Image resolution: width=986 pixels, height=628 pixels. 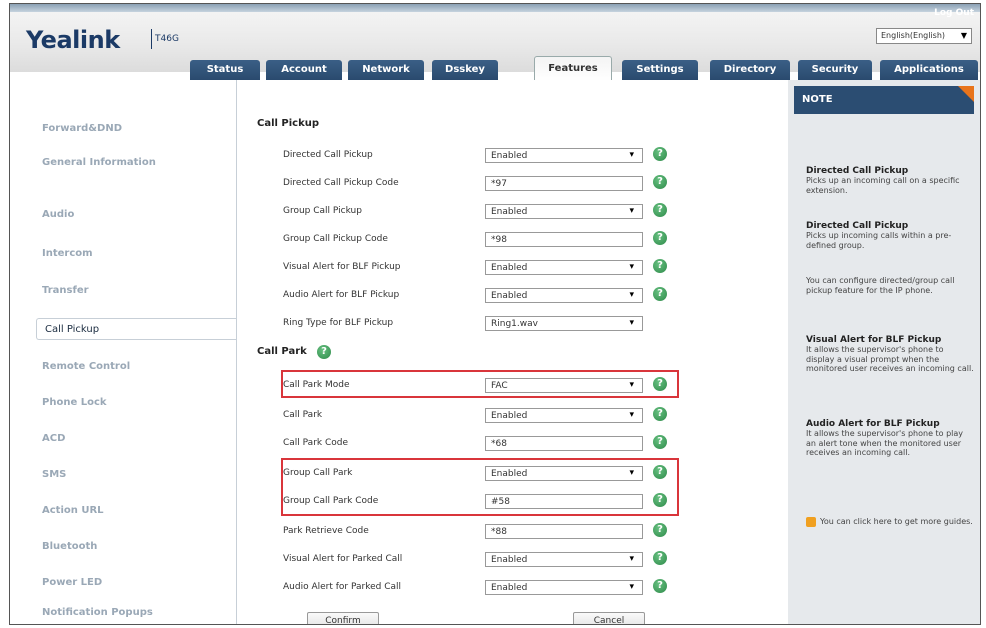 I want to click on select-group-call-pickup: Enabled ▾, so click(x=564, y=211).